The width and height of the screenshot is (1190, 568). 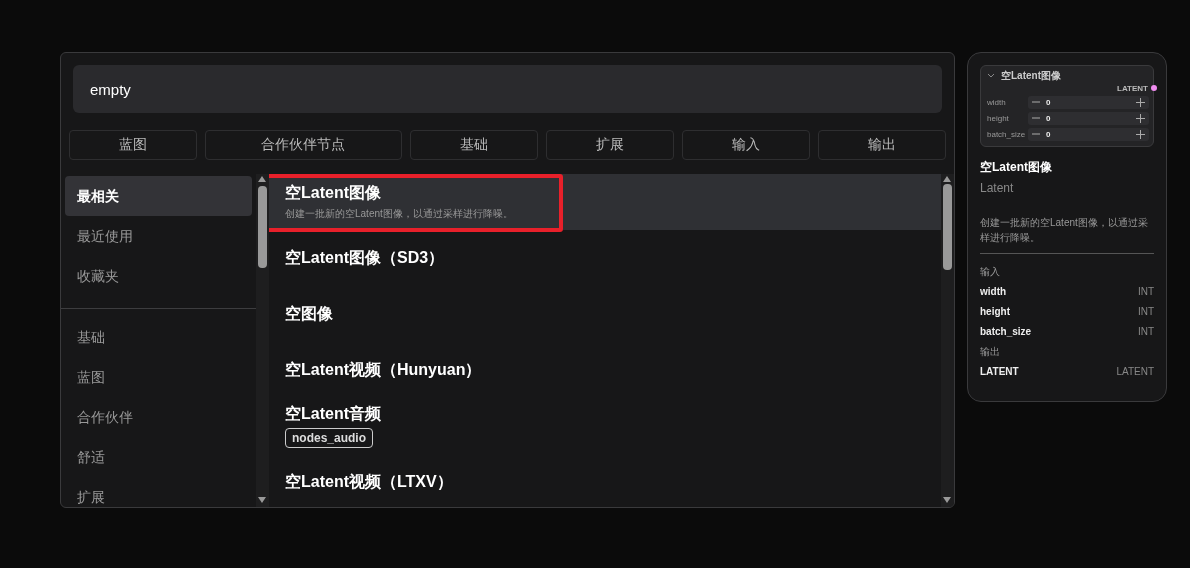 What do you see at coordinates (605, 258) in the screenshot?
I see `result-item: 空Latent图像（SD3）` at bounding box center [605, 258].